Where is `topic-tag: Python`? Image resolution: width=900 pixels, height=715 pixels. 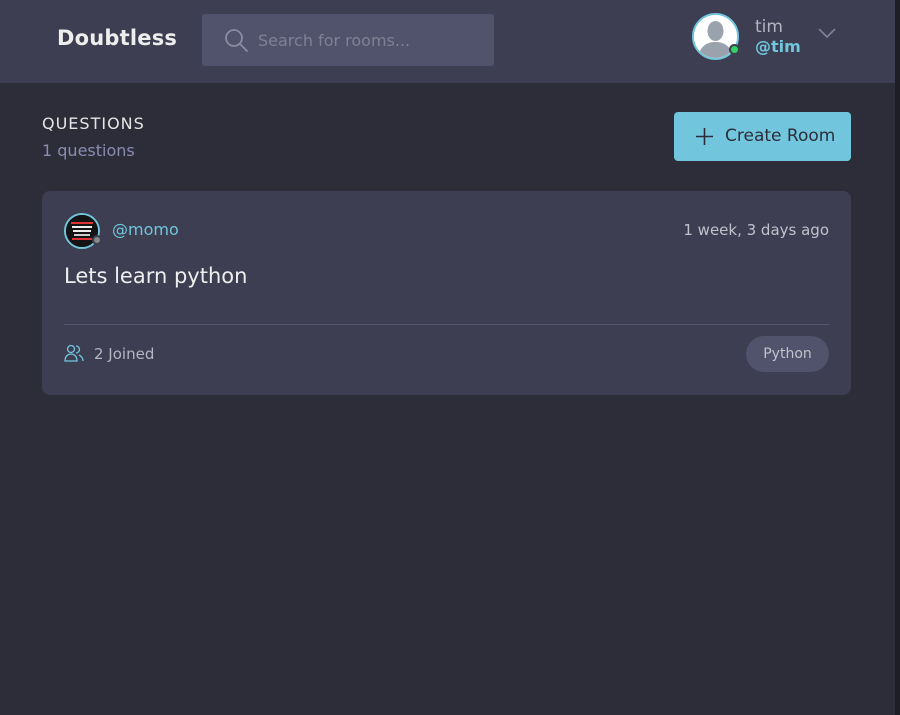
topic-tag: Python is located at coordinates (787, 354).